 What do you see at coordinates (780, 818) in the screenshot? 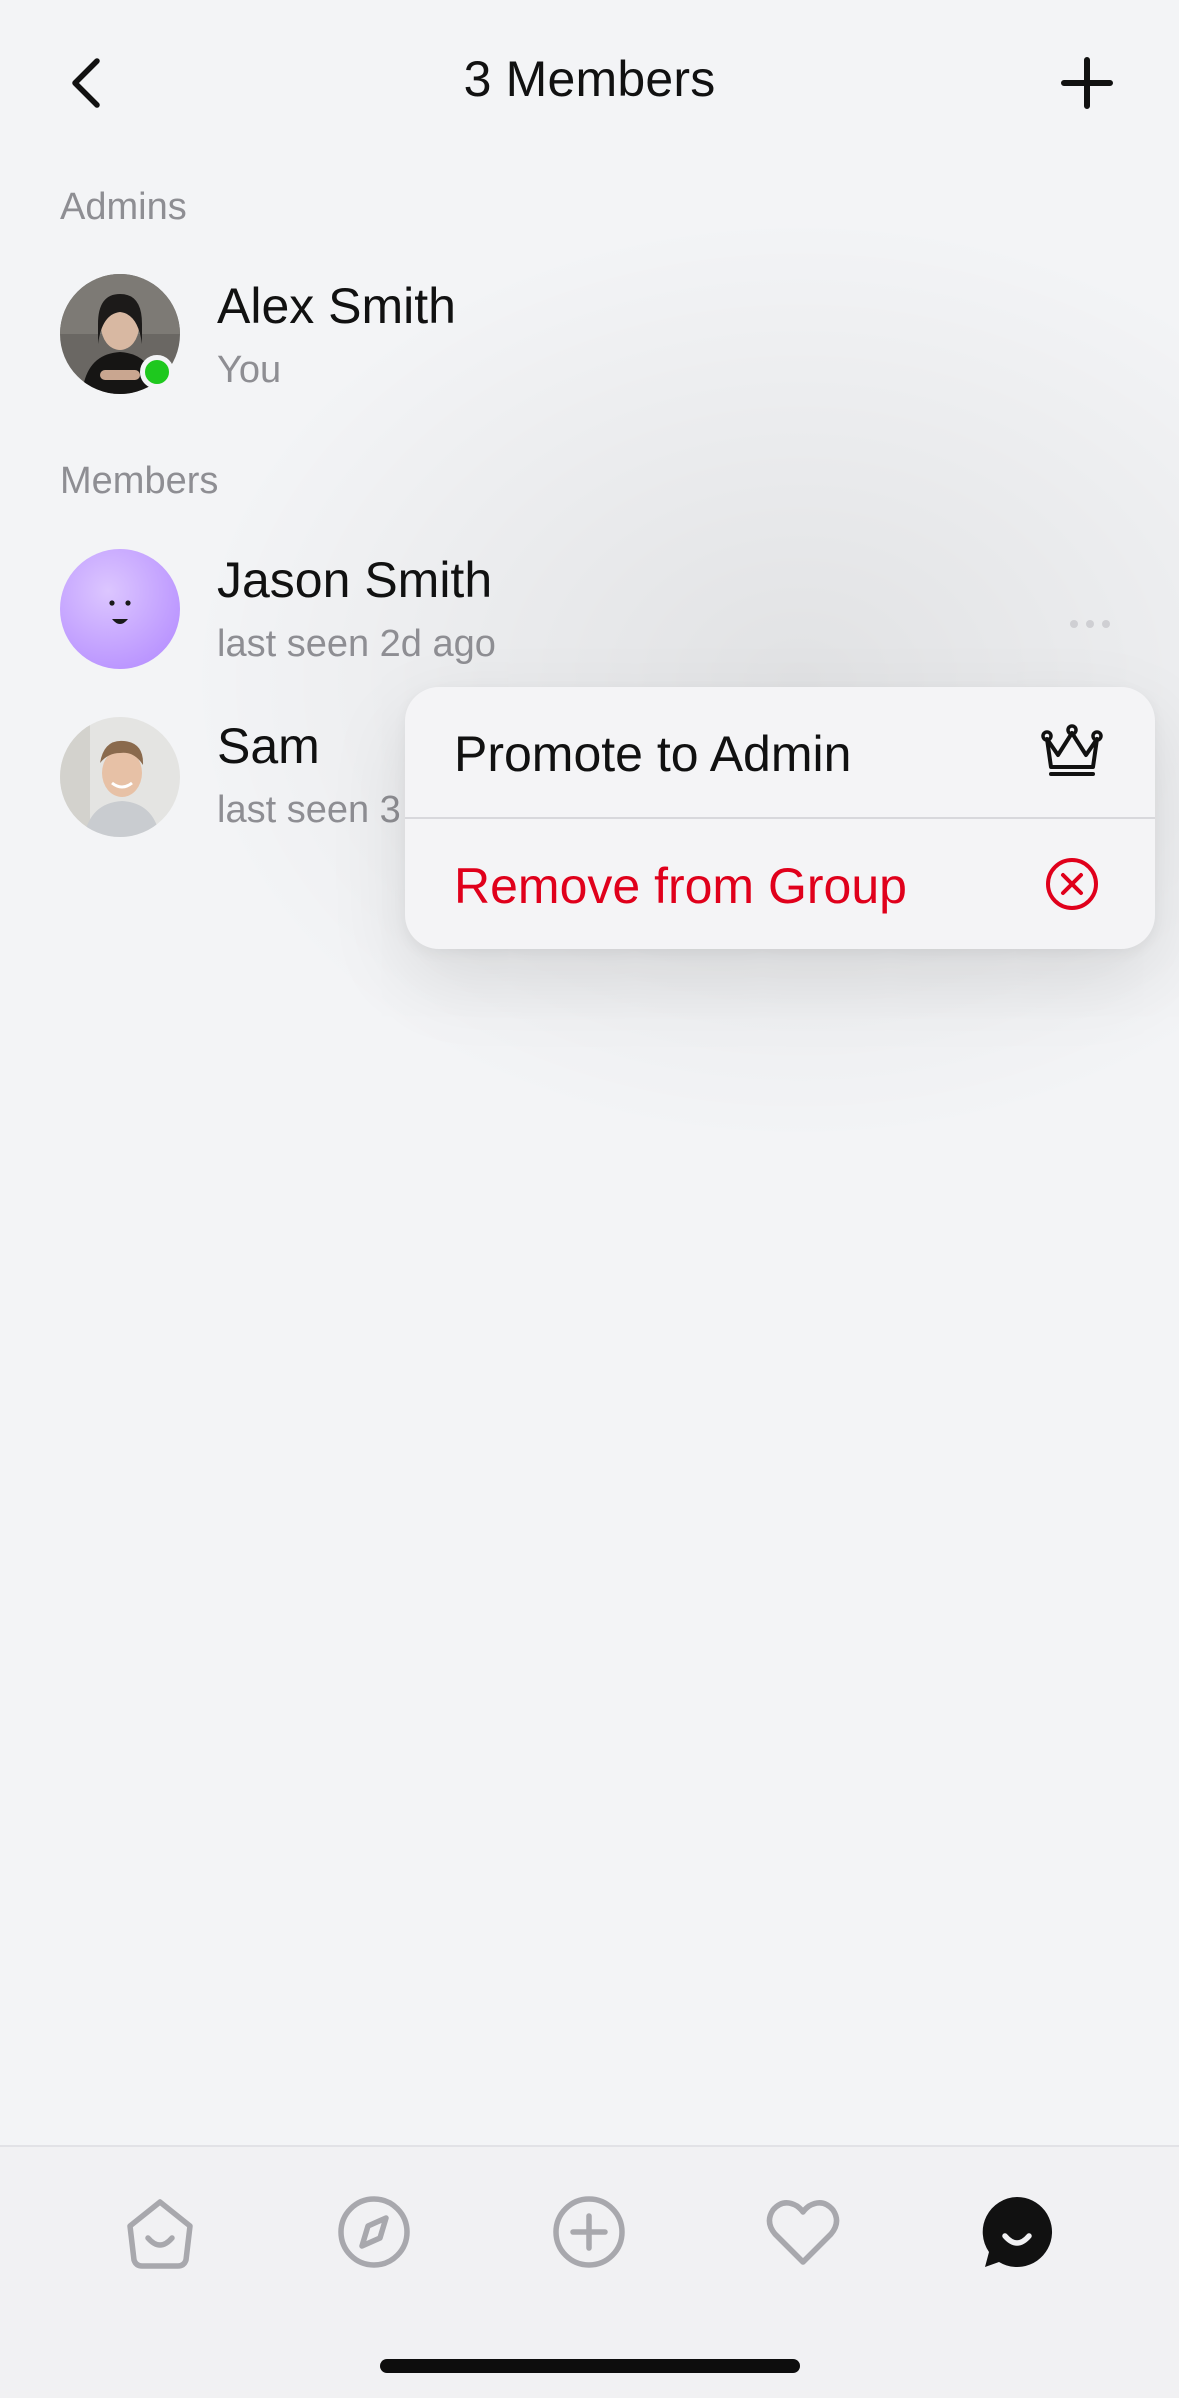
I see `member-context-menu: Promote to Admin Remove from Group` at bounding box center [780, 818].